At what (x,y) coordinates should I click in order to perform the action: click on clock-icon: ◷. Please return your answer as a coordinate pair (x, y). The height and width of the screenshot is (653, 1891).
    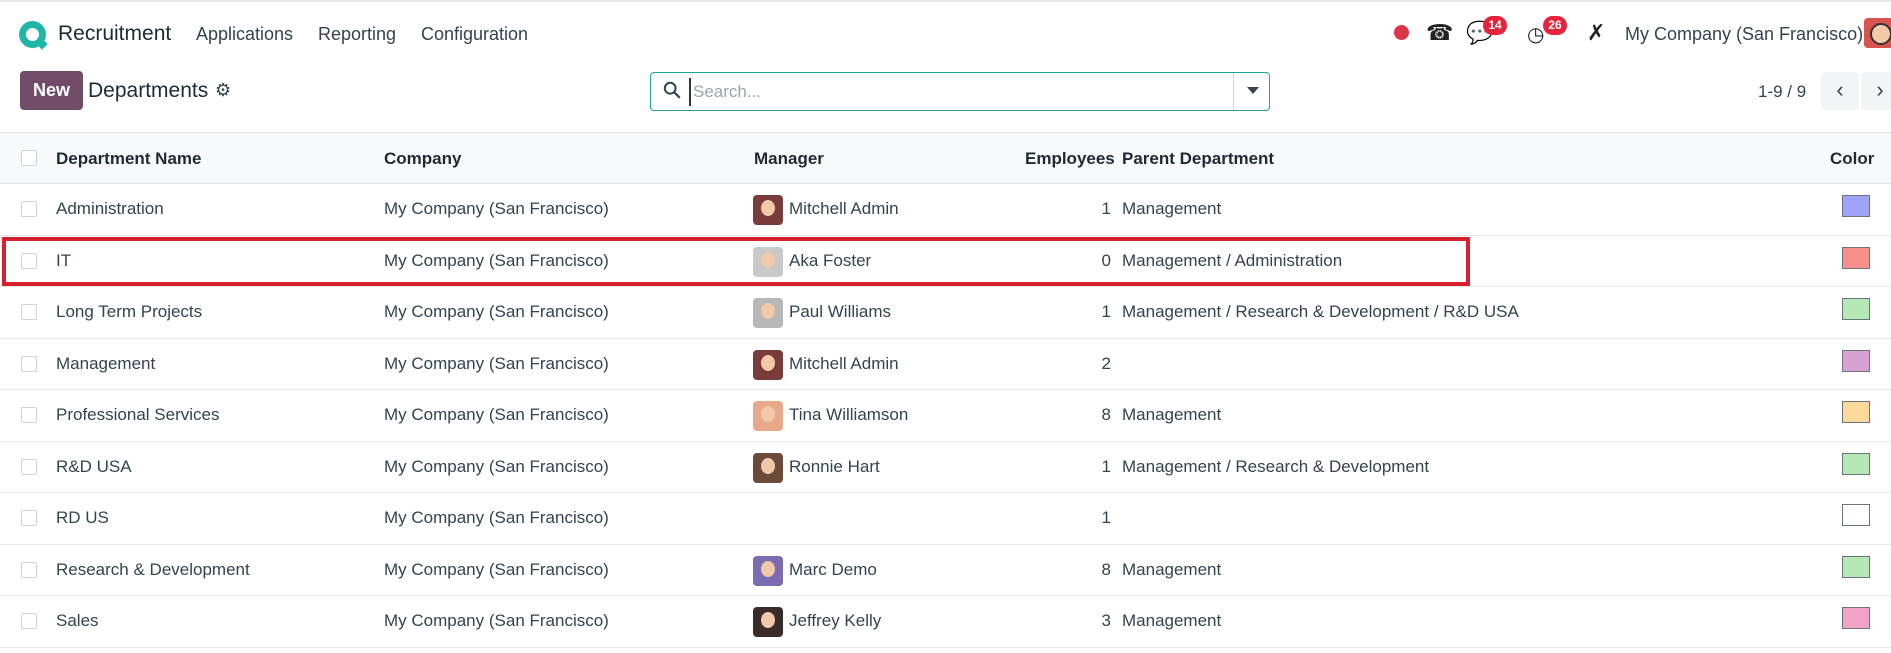
    Looking at the image, I should click on (1535, 34).